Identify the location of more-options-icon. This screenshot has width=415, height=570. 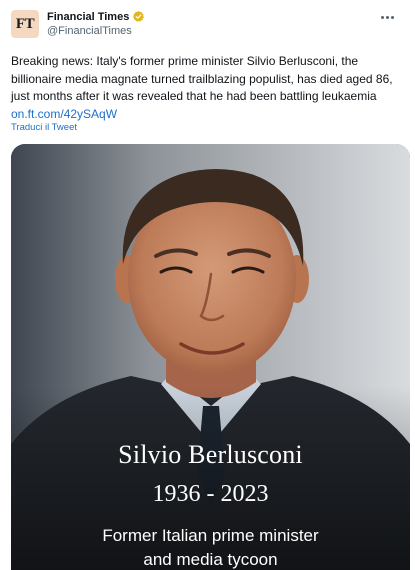
(387, 17).